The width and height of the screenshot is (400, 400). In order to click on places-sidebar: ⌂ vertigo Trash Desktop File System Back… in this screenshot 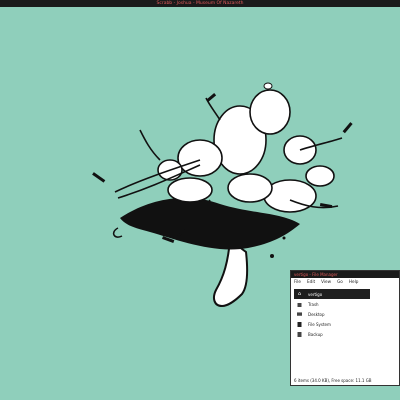, I will do `click(332, 314)`.